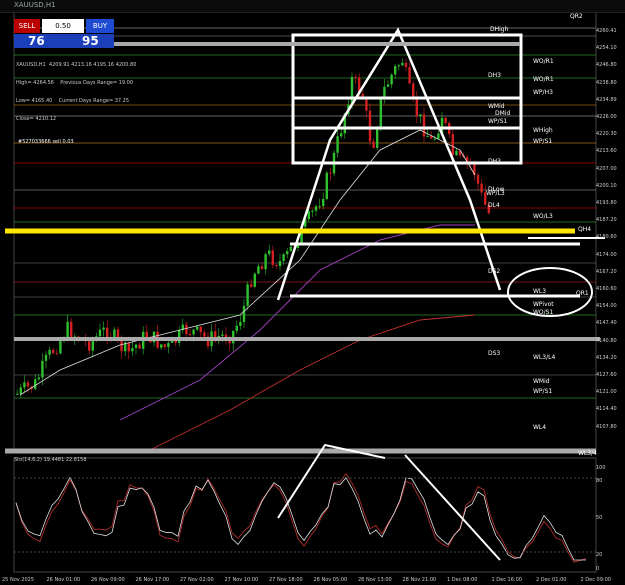  I want to click on lot-size-input: 0.50, so click(63, 26).